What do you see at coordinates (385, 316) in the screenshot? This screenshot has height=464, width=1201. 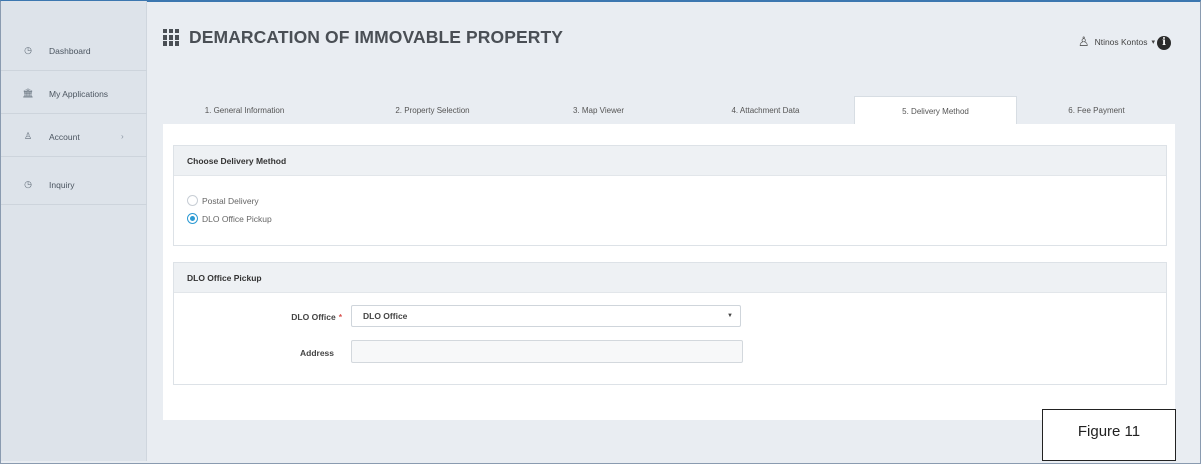 I see `select-value: DLO Office` at bounding box center [385, 316].